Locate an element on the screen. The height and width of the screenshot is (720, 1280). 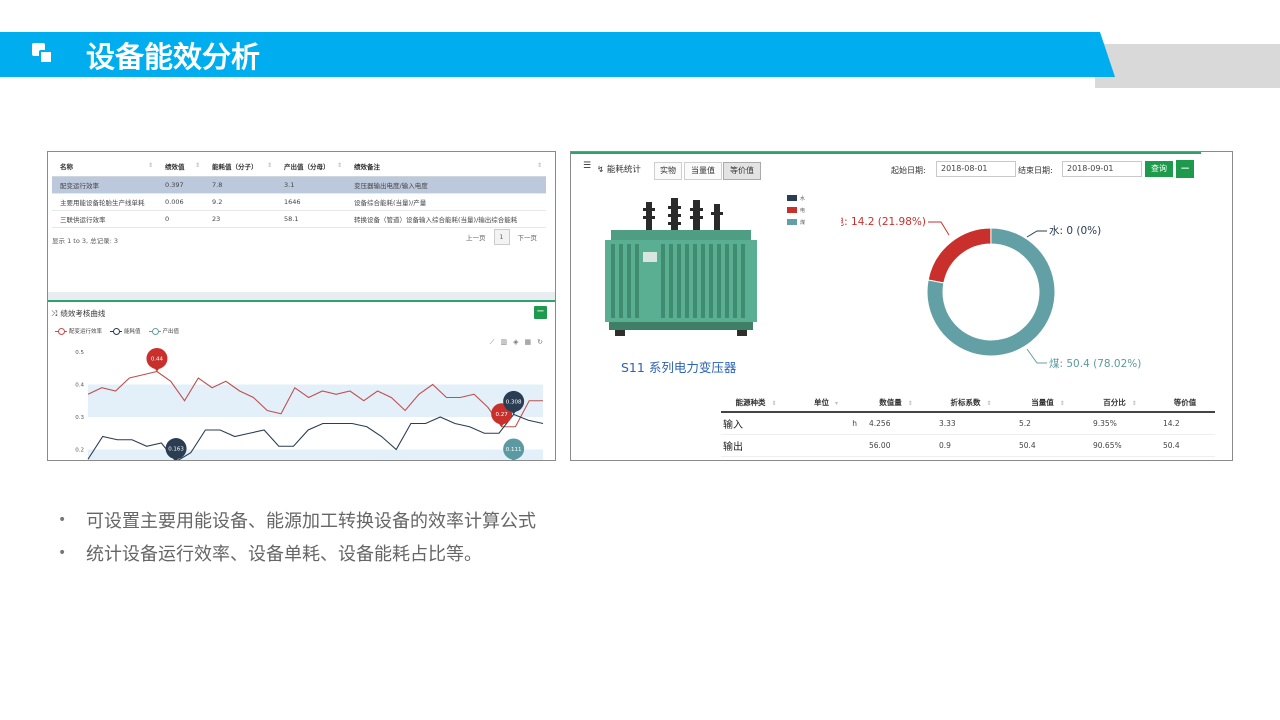
legend-item: 水 is located at coordinates (796, 198).